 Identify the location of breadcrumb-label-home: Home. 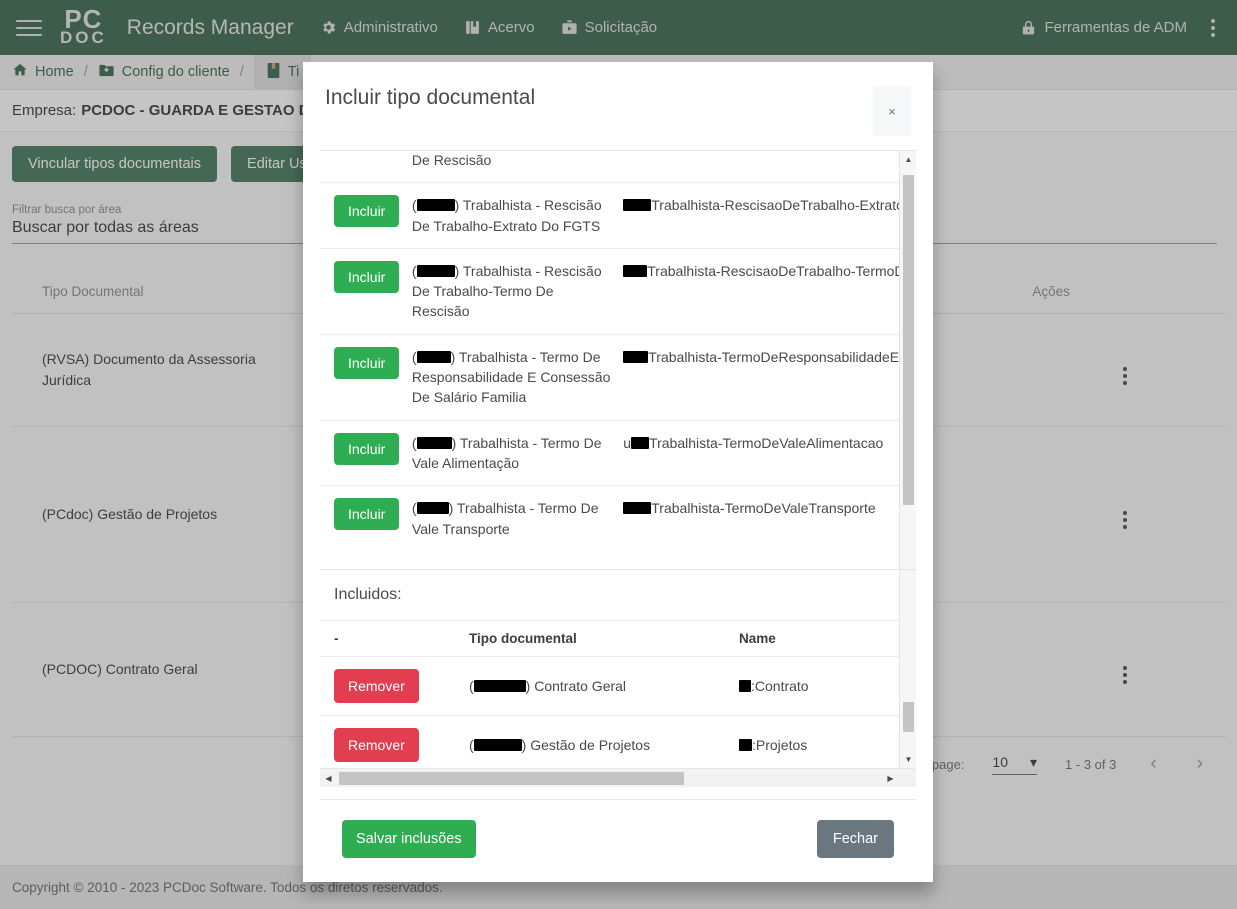
(54, 72).